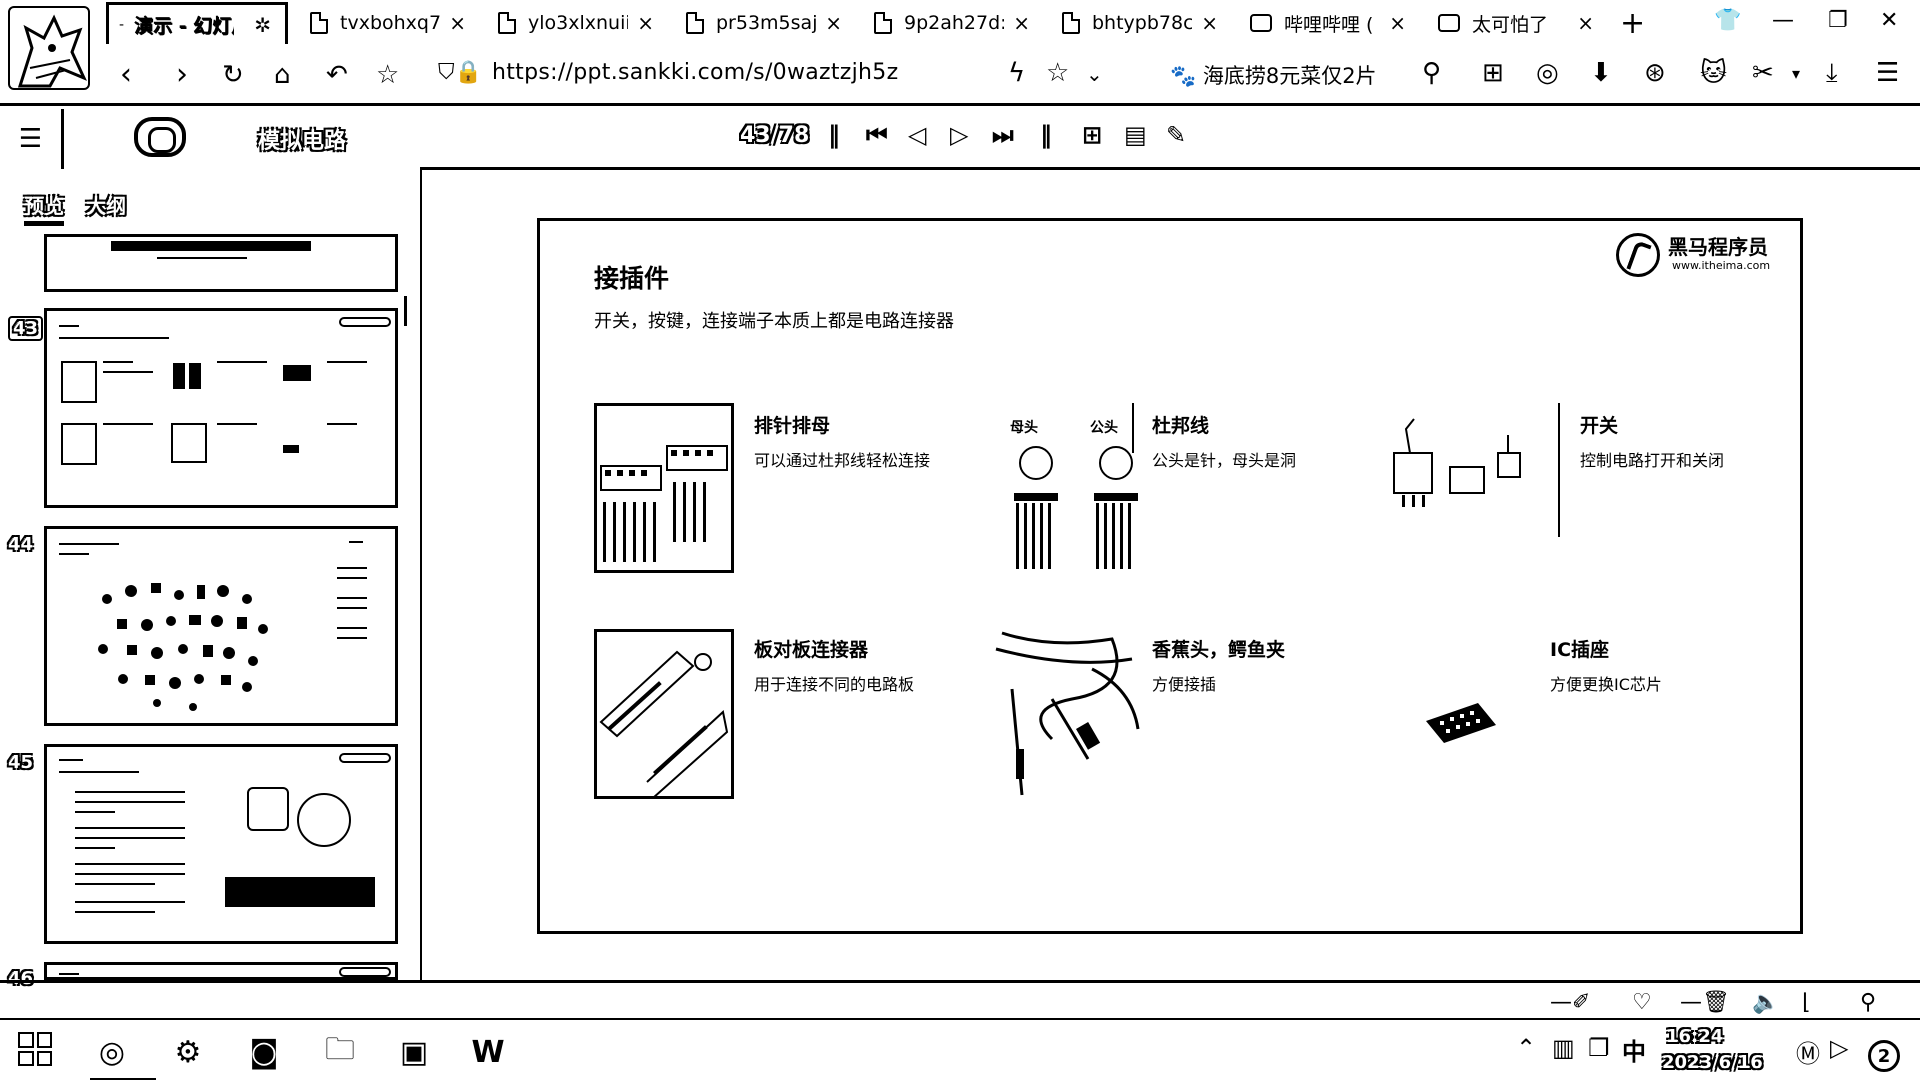 This screenshot has height=1080, width=1920. I want to click on minimize-icon: —, so click(1783, 20).